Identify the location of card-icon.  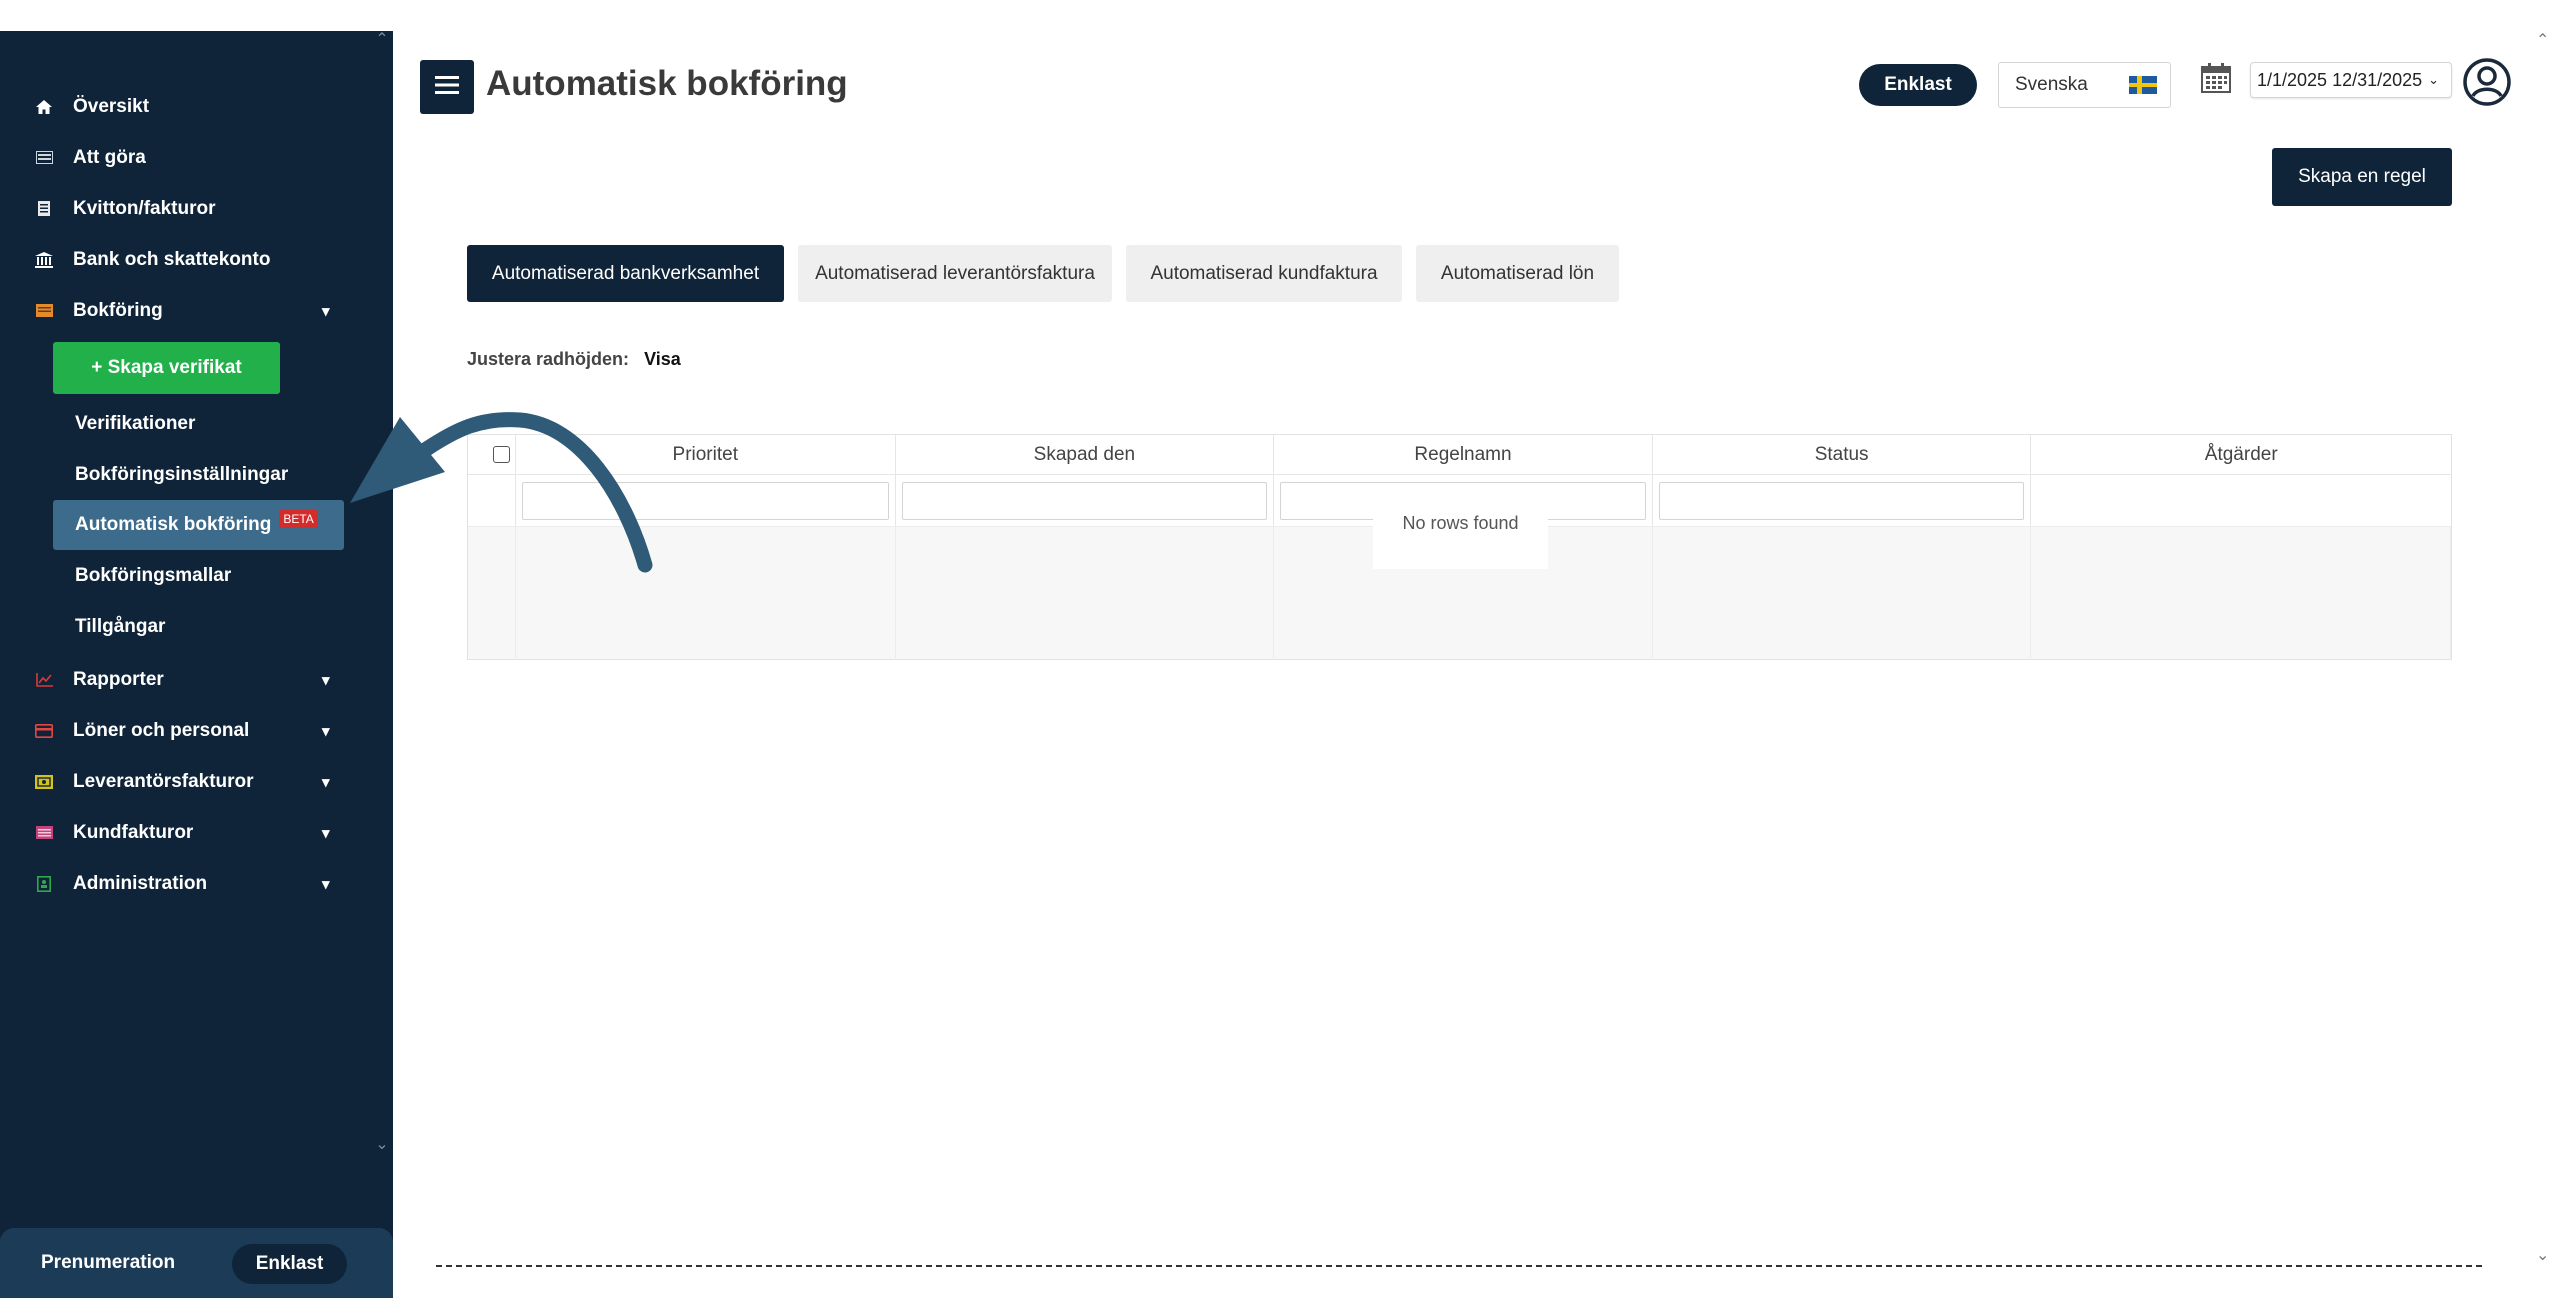
(44, 731).